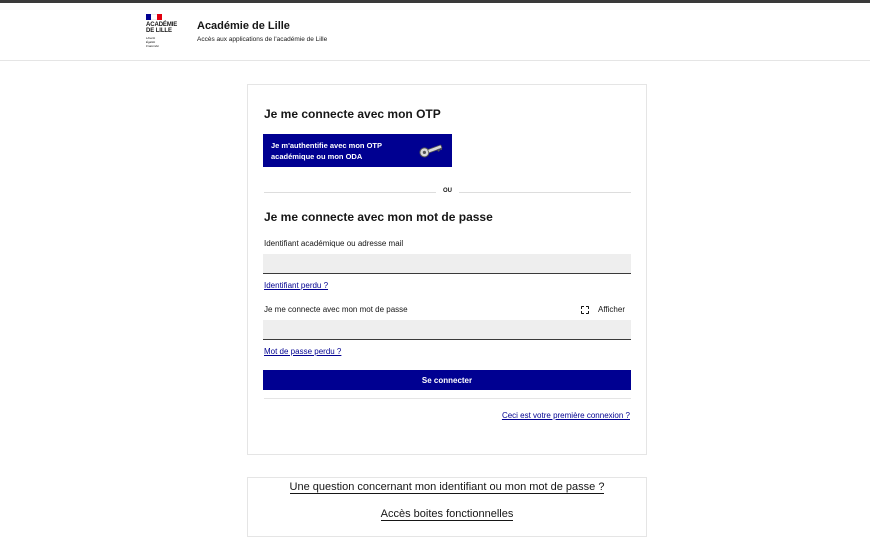  Describe the element at coordinates (431, 151) in the screenshot. I see `key-icon` at that location.